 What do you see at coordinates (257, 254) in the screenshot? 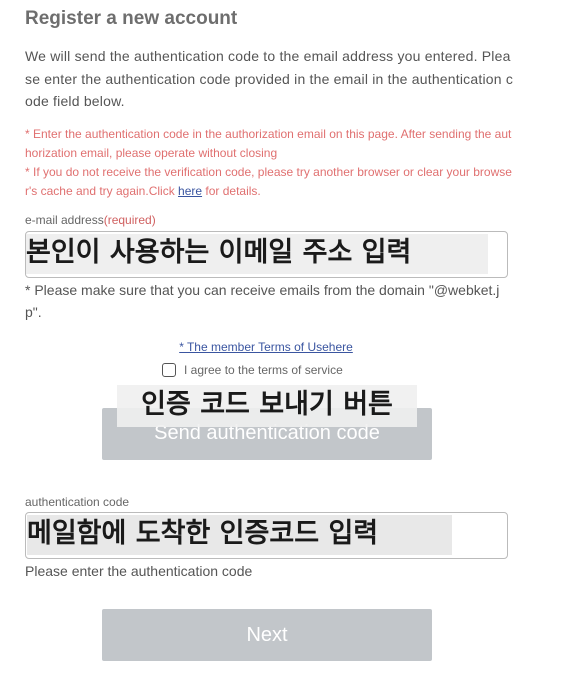
I see `email-annotation: 본인이 사용하는 이메일 주소 입력` at bounding box center [257, 254].